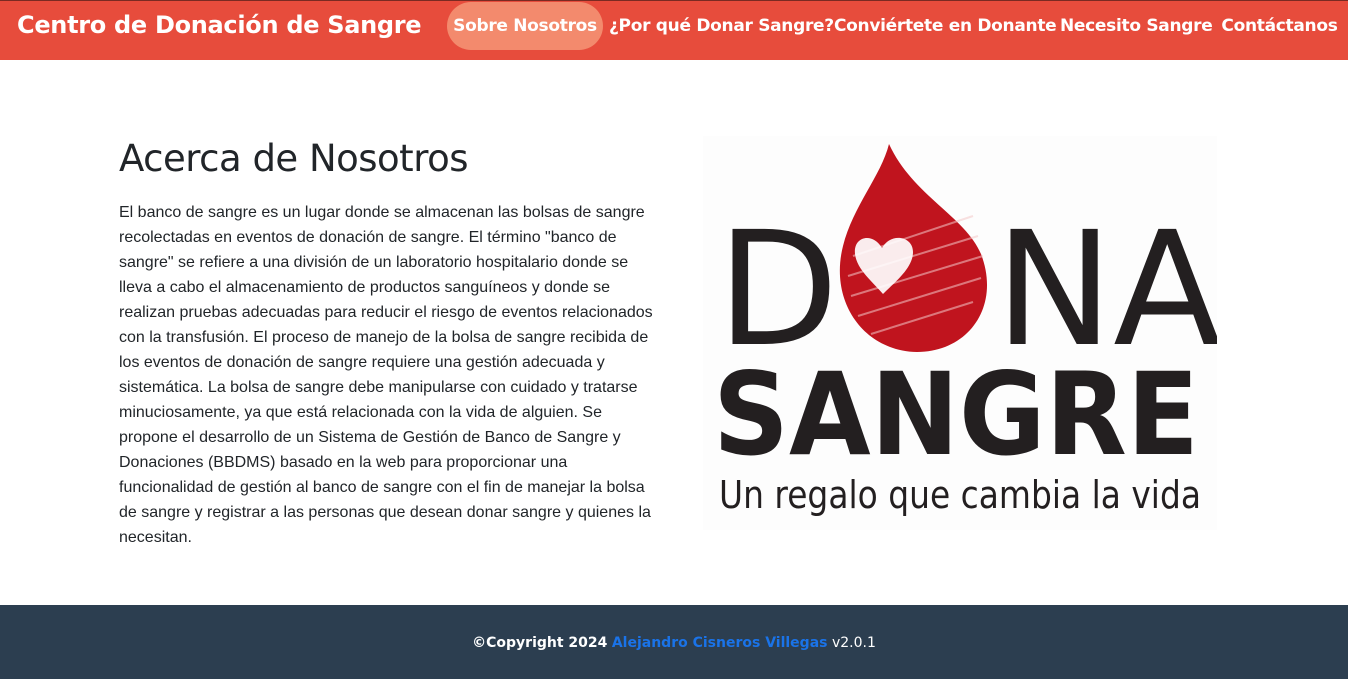  What do you see at coordinates (540, 643) in the screenshot?
I see `copyright-text: ©Copyright 2024` at bounding box center [540, 643].